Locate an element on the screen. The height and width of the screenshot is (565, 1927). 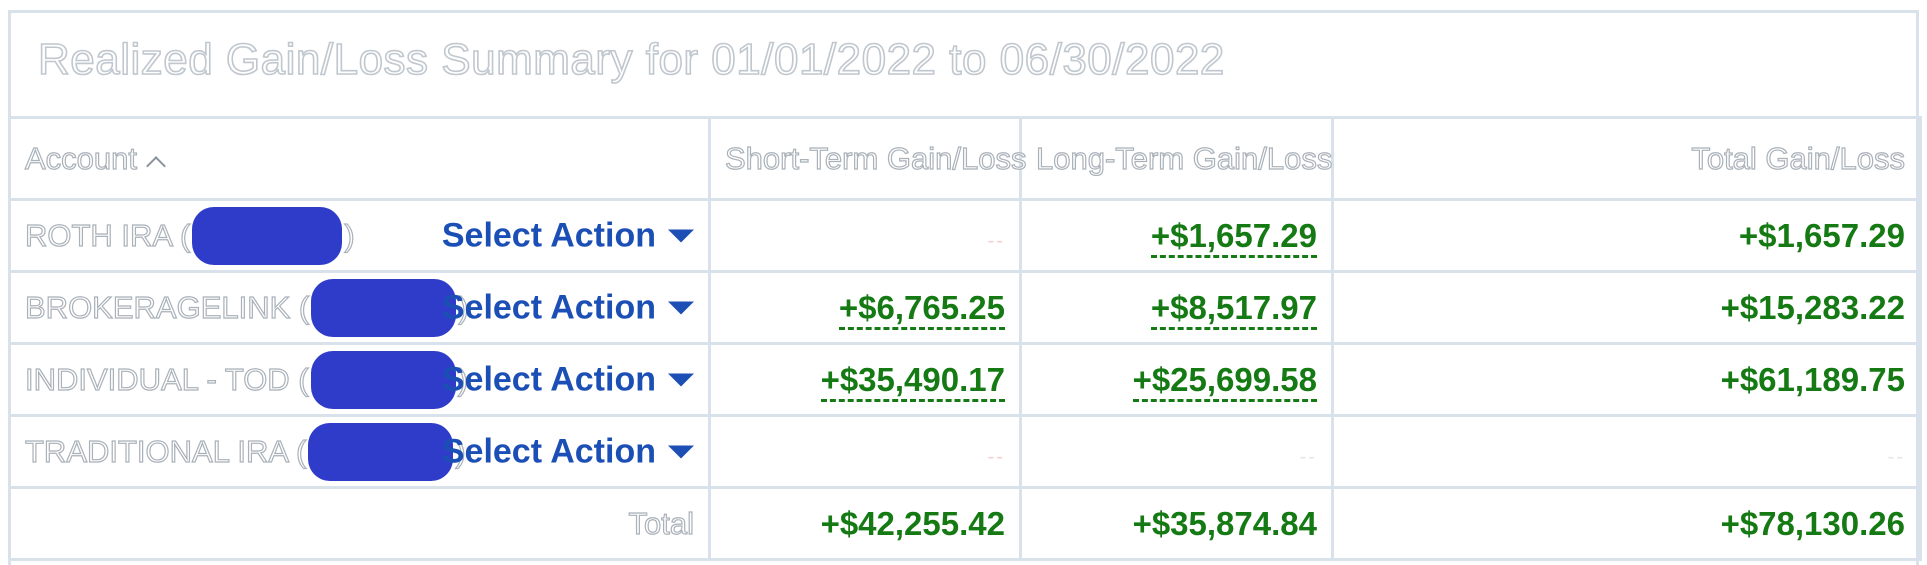
account-cell: BROKERAGELINK ( ) Select Action is located at coordinates (359, 307).